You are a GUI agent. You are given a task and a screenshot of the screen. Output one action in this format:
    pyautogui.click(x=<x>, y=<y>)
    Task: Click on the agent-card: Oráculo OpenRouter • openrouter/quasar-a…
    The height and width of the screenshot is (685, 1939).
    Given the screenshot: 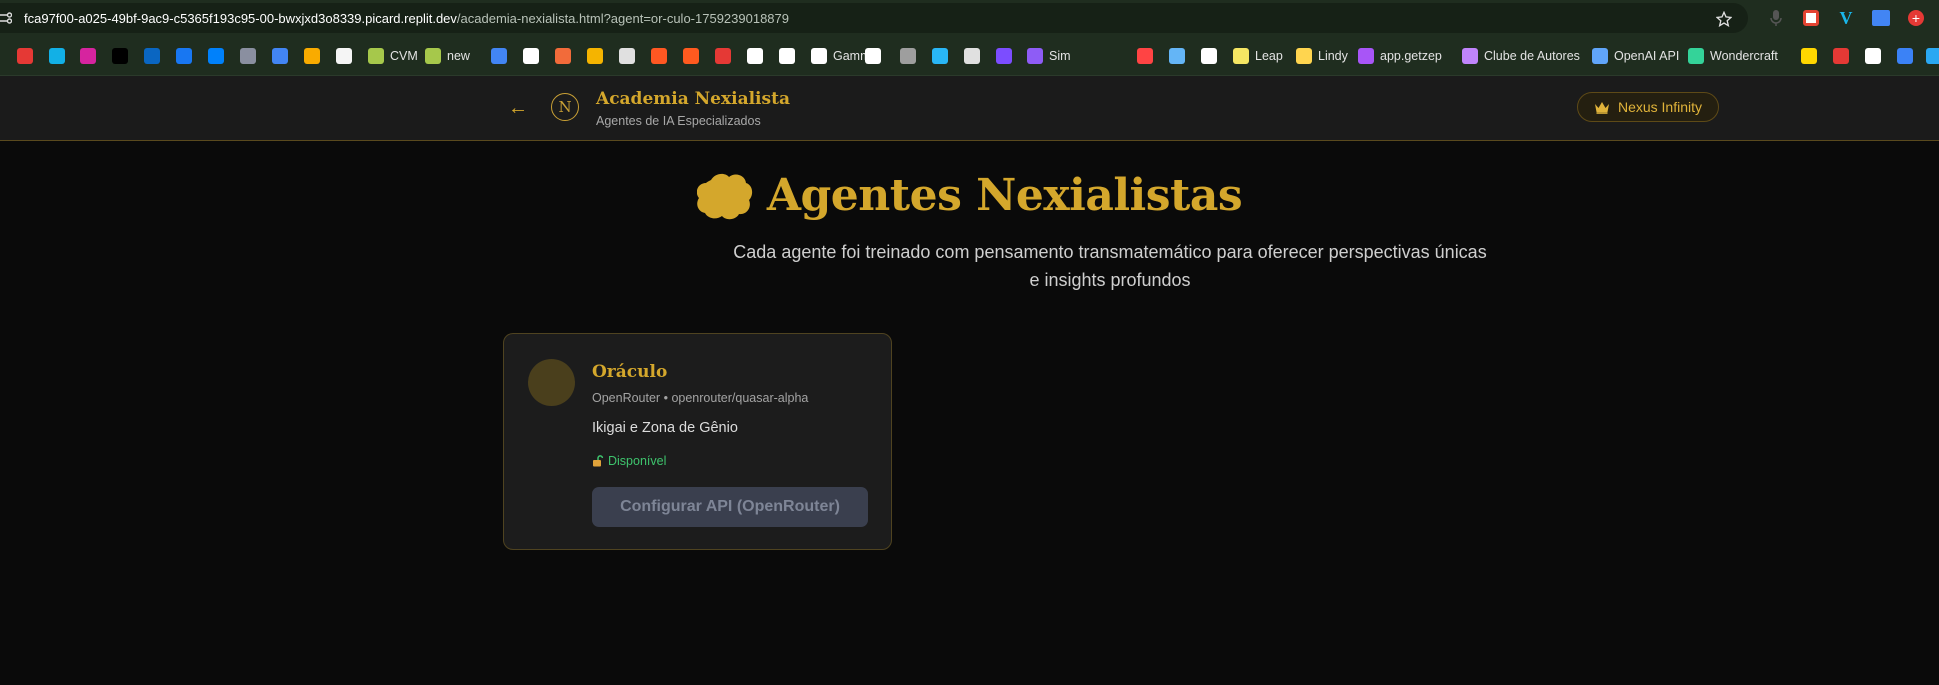 What is the action you would take?
    pyautogui.click(x=697, y=441)
    